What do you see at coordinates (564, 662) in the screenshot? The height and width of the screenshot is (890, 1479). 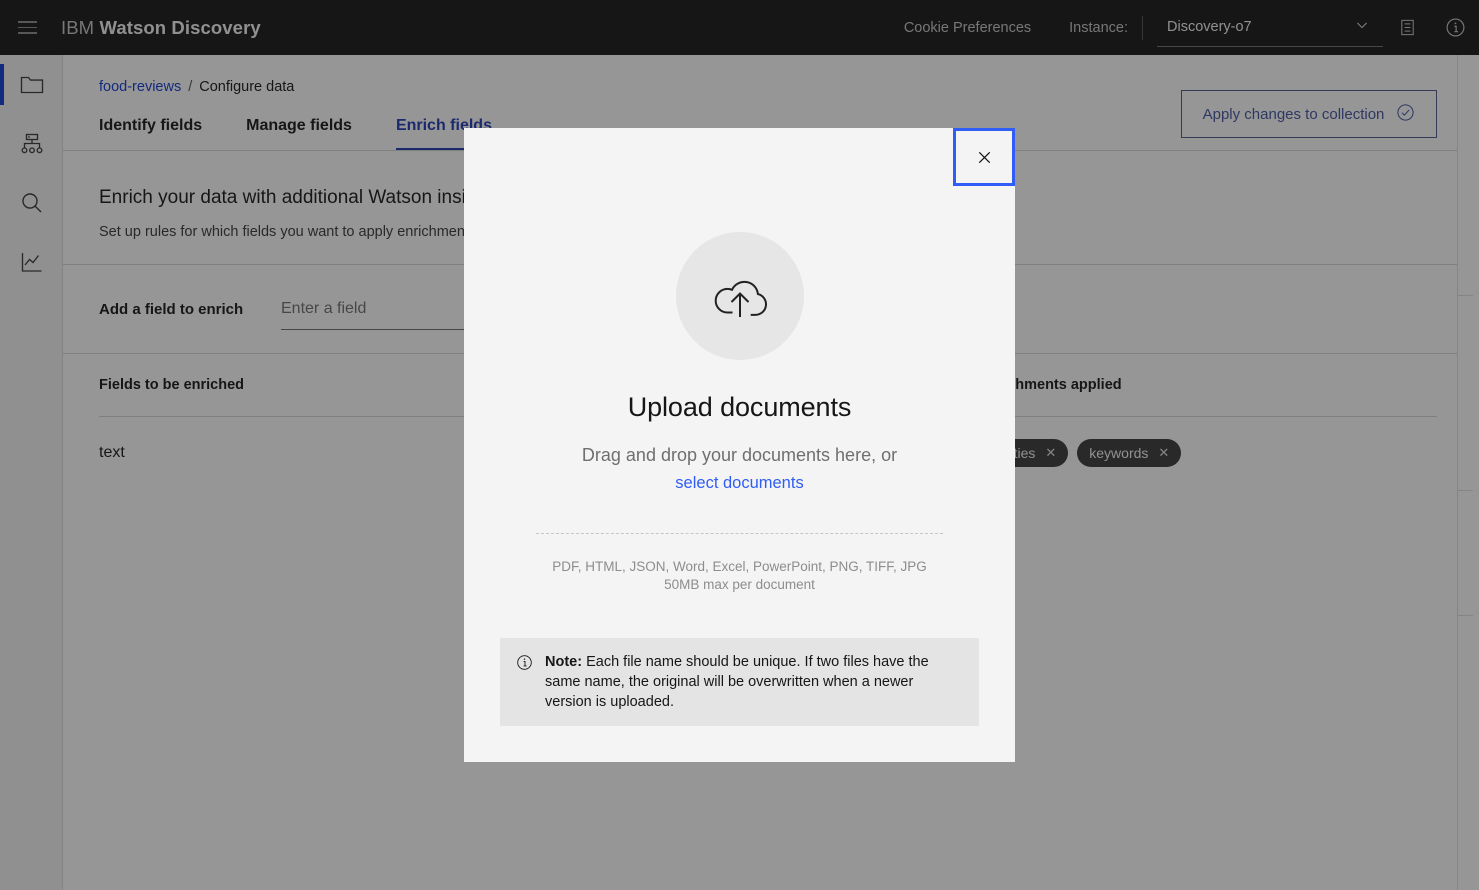 I see `note-label: Note:` at bounding box center [564, 662].